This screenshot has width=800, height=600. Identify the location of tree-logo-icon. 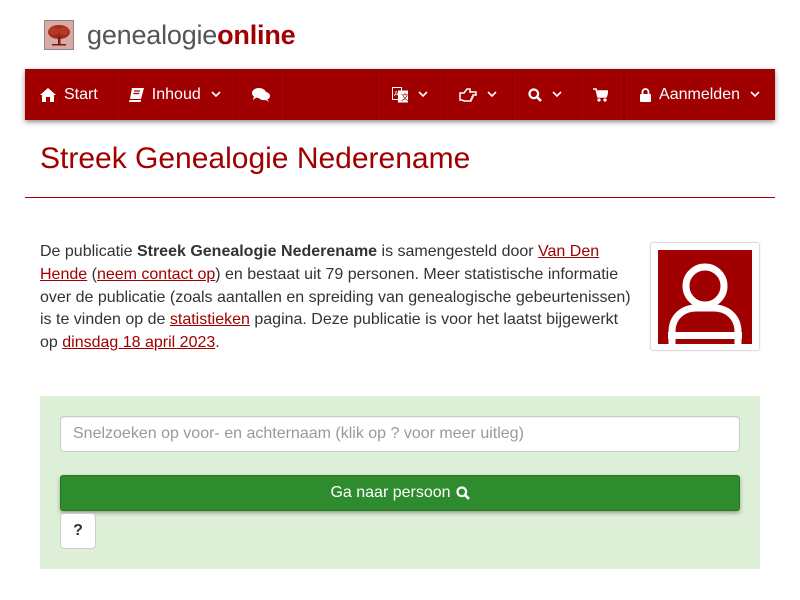
(59, 35).